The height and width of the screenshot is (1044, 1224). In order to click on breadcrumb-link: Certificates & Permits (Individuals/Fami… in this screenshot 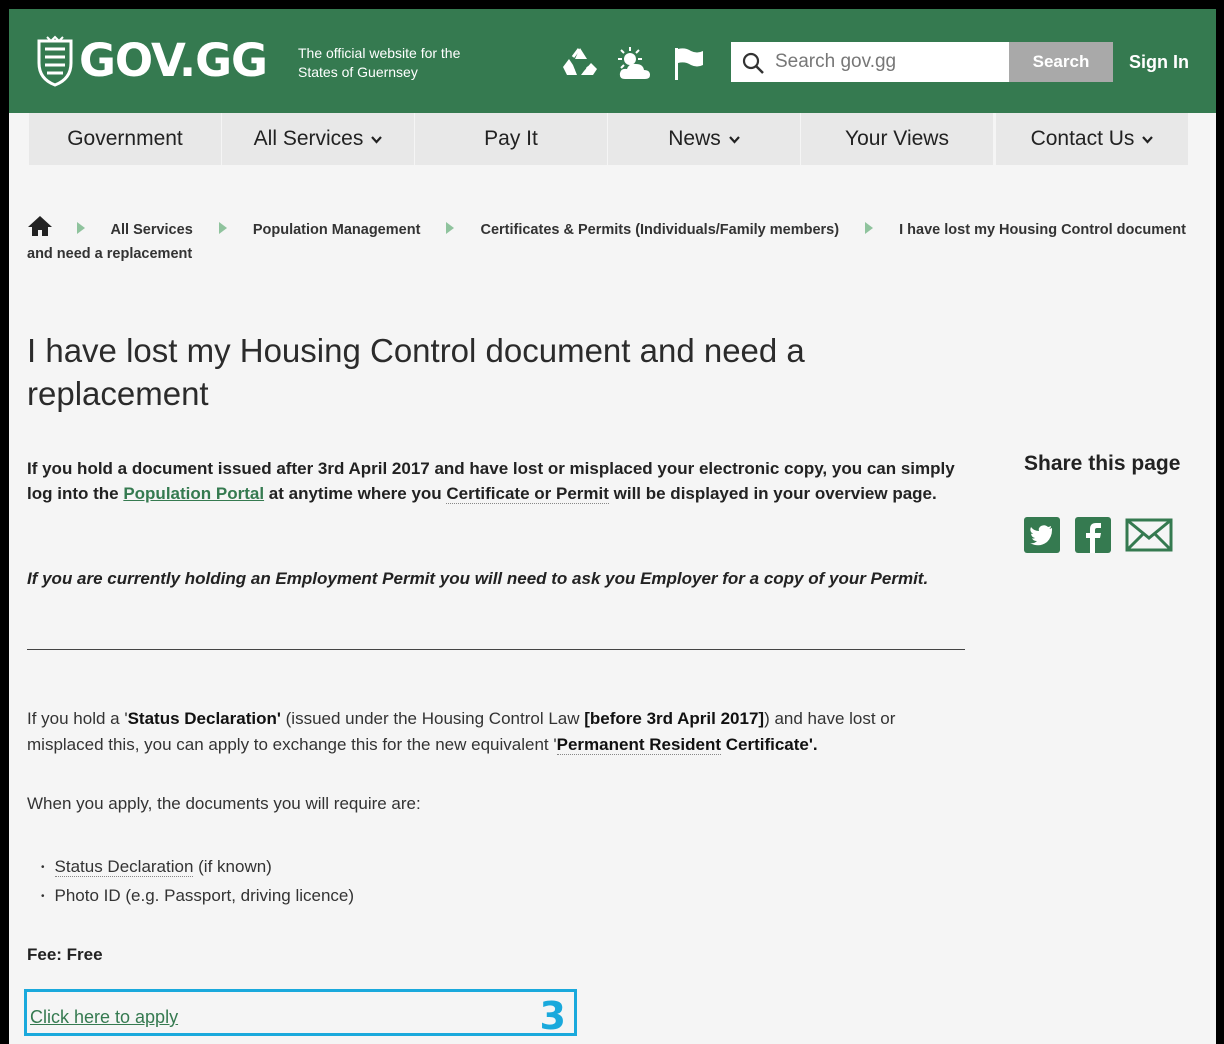, I will do `click(659, 230)`.